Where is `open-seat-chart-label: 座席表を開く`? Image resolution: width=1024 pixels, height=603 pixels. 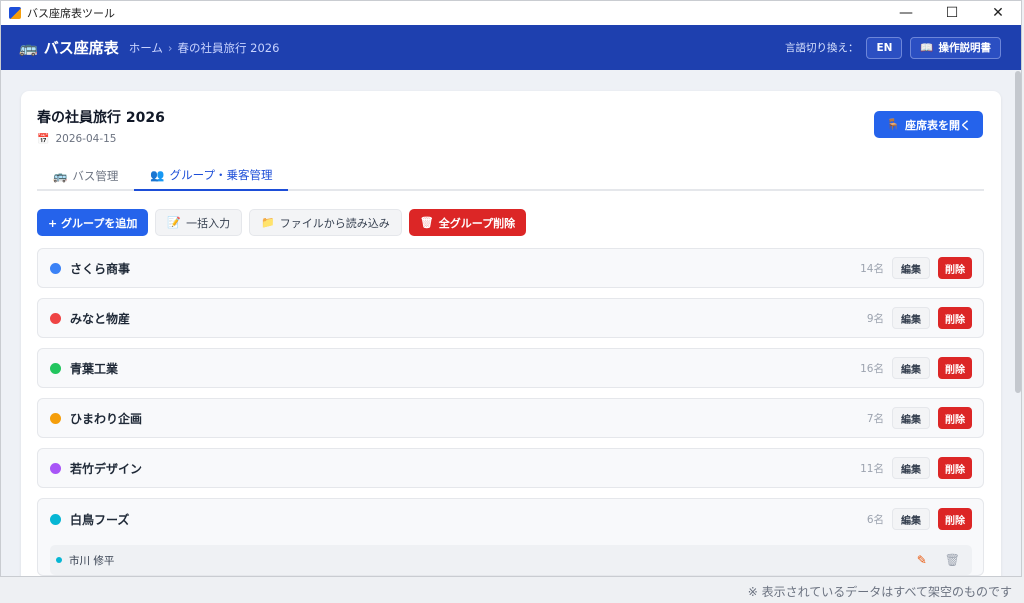 open-seat-chart-label: 座席表を開く is located at coordinates (938, 125).